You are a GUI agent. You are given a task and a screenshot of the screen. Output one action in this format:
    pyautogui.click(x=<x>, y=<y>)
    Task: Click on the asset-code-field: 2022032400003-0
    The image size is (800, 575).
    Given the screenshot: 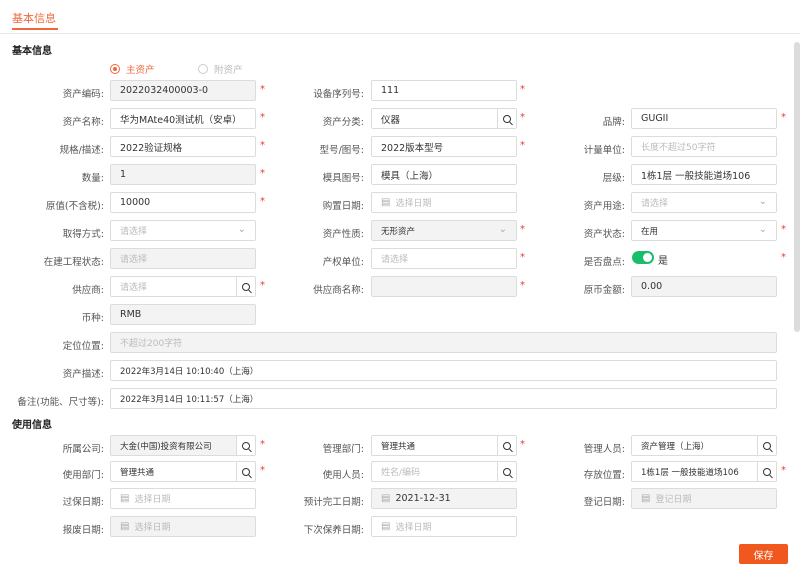 What is the action you would take?
    pyautogui.click(x=183, y=90)
    